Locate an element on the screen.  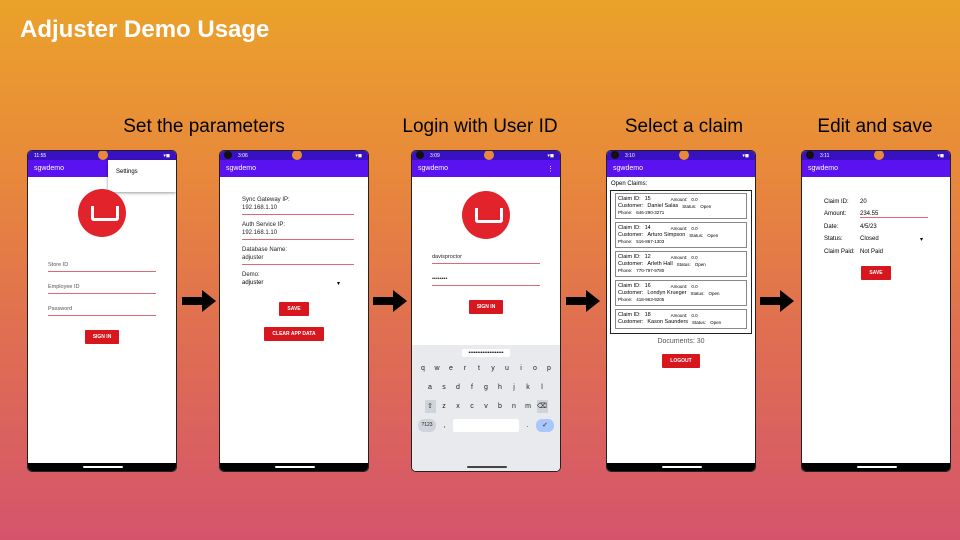
key: w is located at coordinates (437, 368).